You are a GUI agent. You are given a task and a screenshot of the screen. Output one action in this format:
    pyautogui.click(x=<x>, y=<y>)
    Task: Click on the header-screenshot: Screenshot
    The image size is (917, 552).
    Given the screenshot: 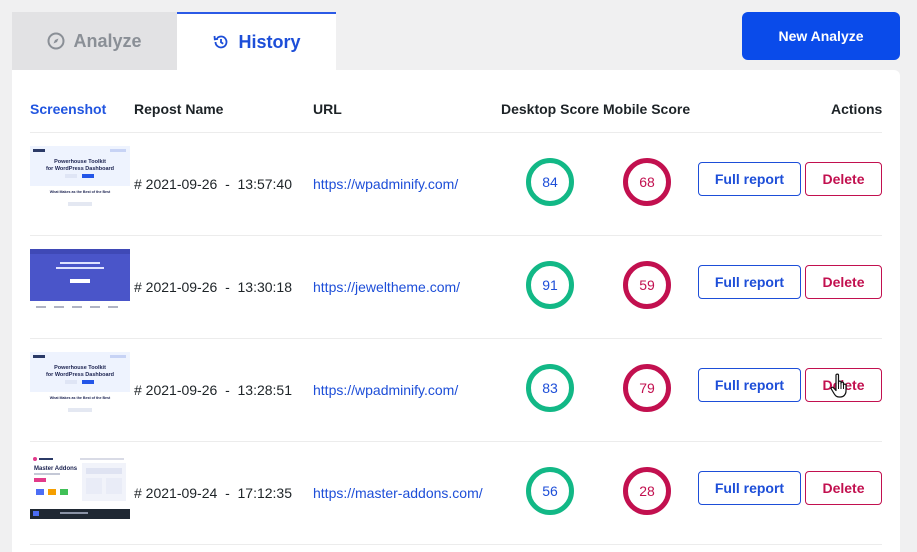 What is the action you would take?
    pyautogui.click(x=68, y=109)
    